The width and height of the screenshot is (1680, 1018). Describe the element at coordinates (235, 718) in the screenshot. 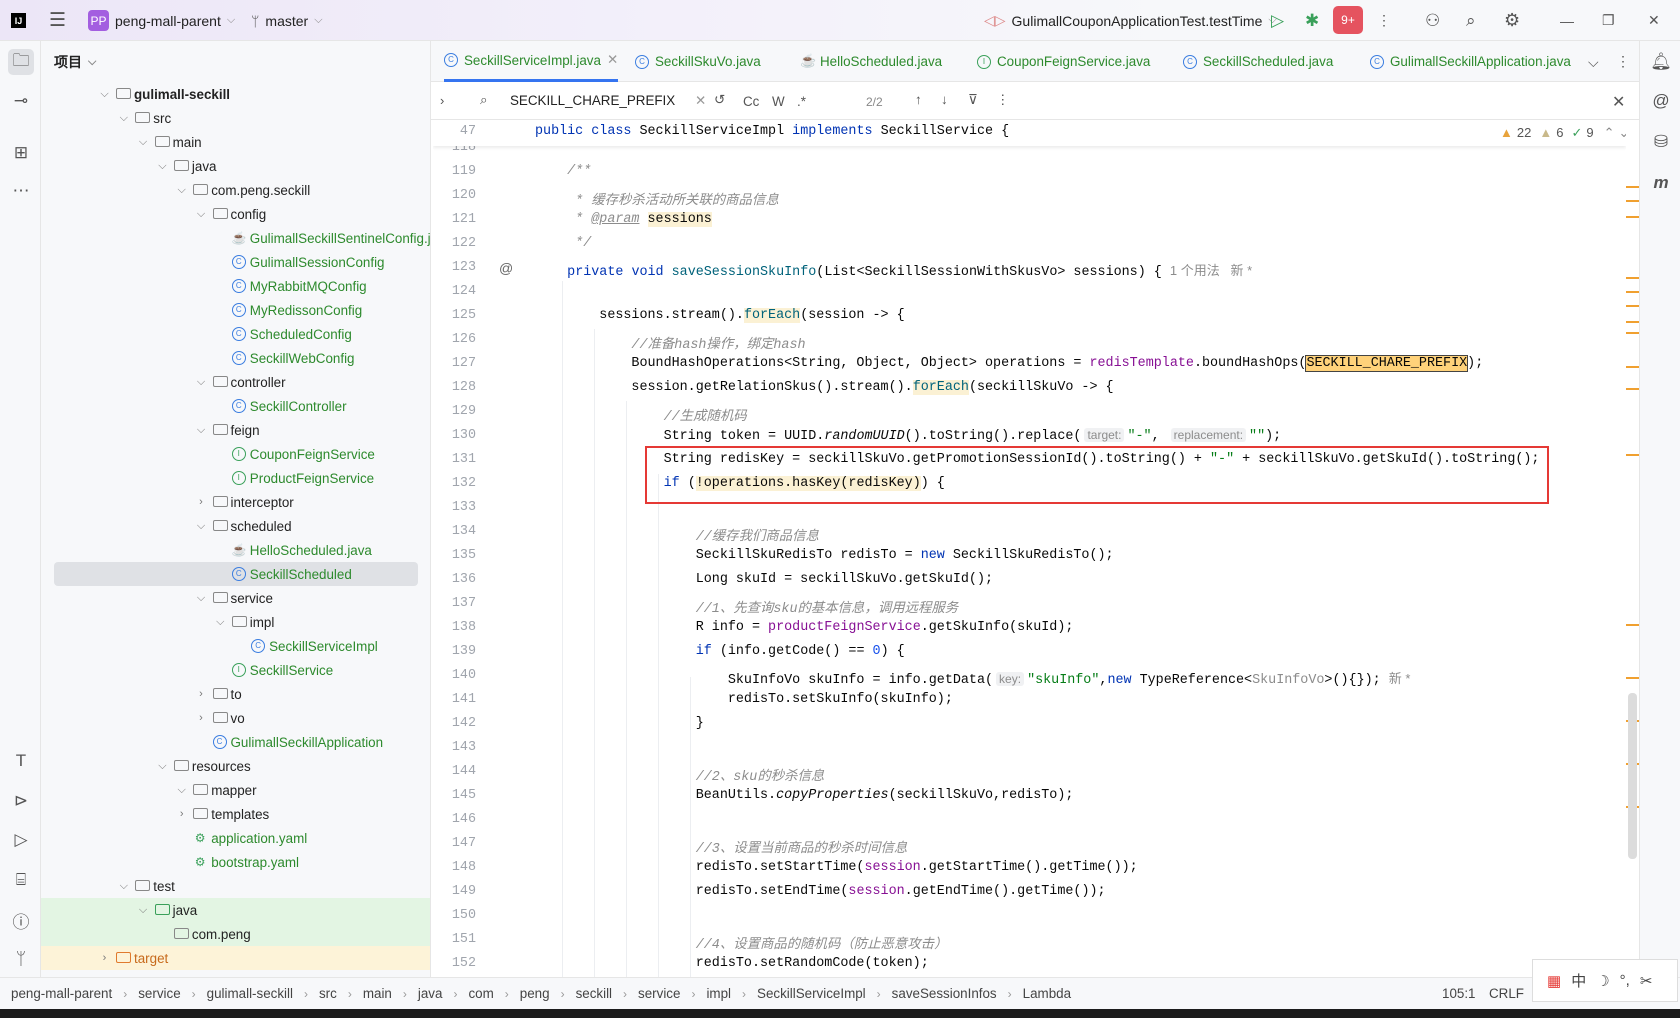

I see `tree-item: › vo` at that location.